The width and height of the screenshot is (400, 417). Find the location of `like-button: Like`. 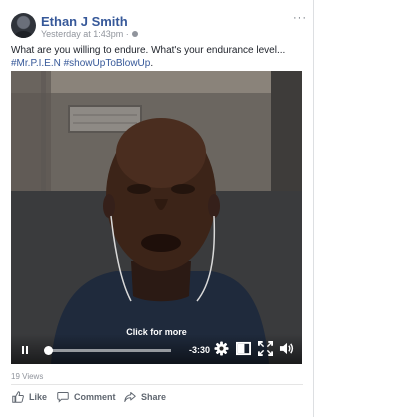

like-button: Like is located at coordinates (29, 397).